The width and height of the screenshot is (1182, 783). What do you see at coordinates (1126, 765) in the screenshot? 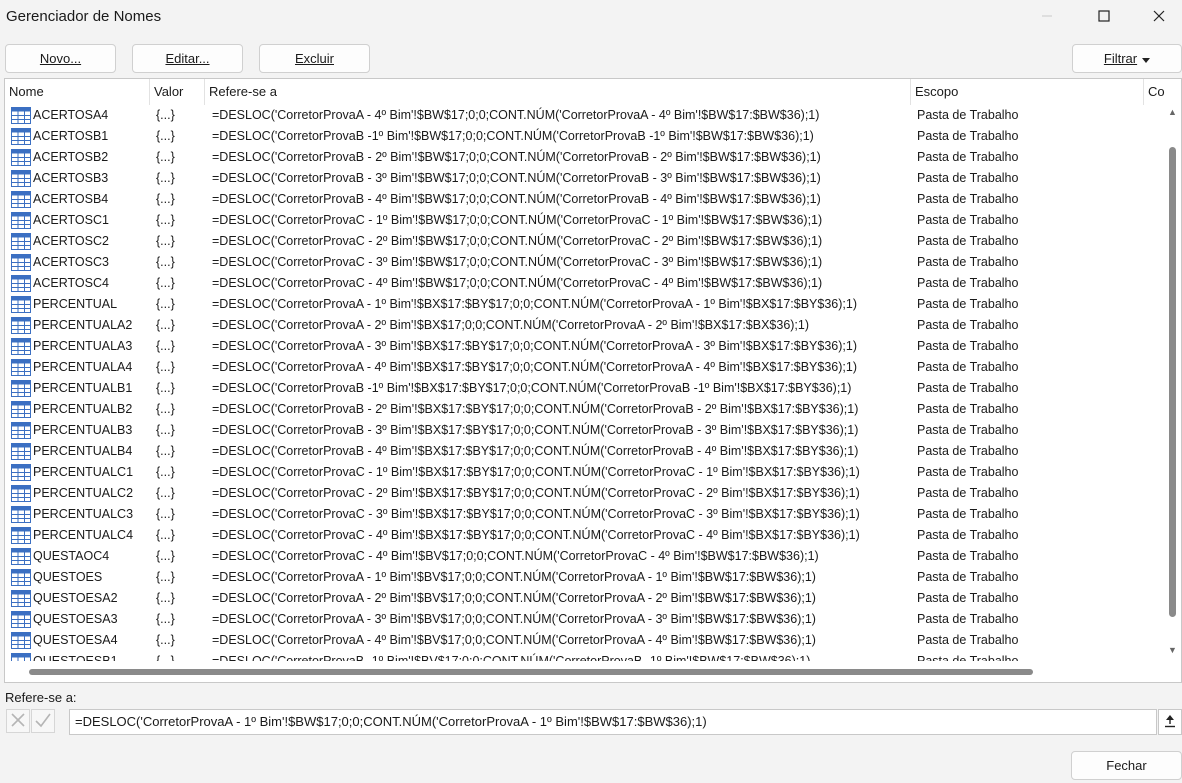
I see `close-button: Fechar` at bounding box center [1126, 765].